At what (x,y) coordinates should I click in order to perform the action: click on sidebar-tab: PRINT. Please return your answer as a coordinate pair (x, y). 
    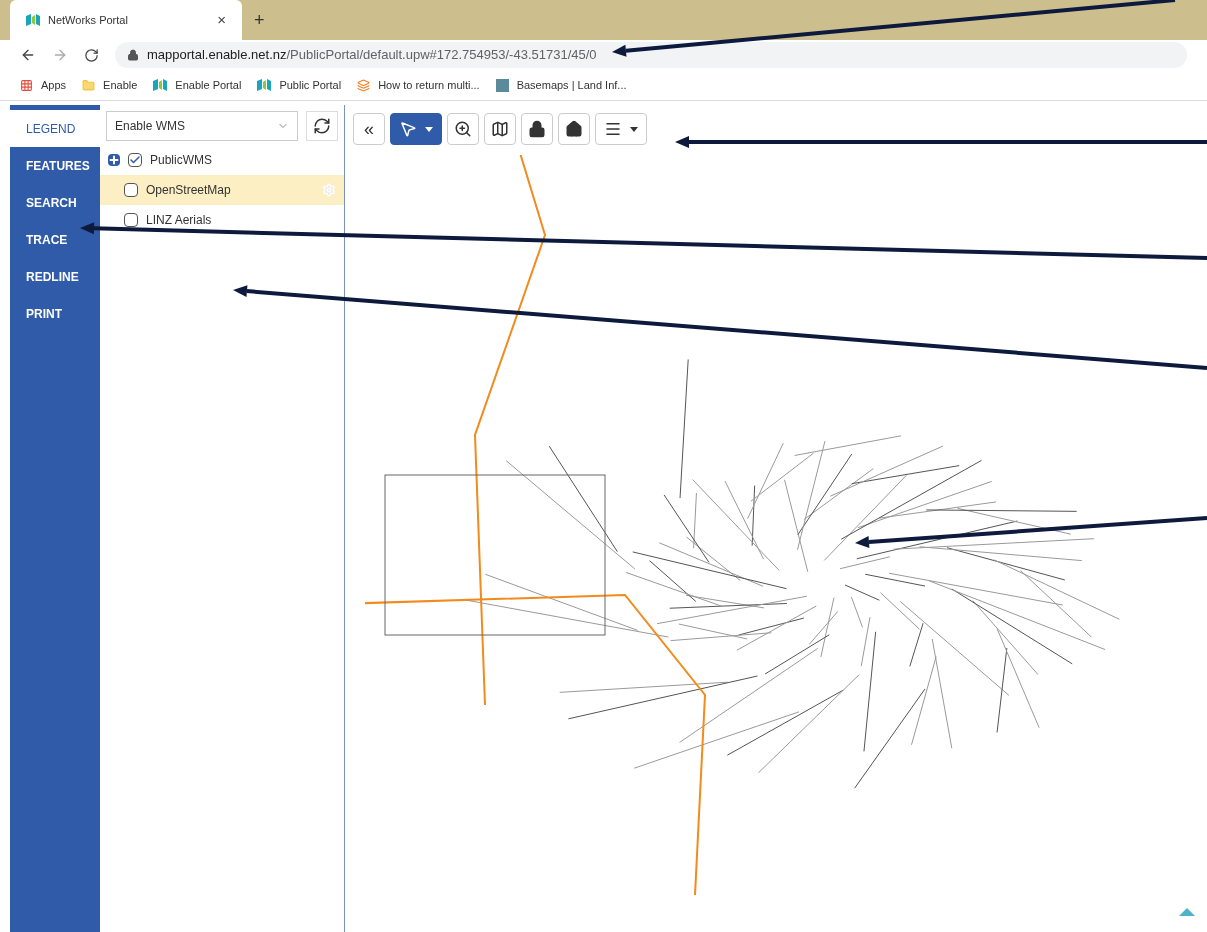
    Looking at the image, I should click on (55, 313).